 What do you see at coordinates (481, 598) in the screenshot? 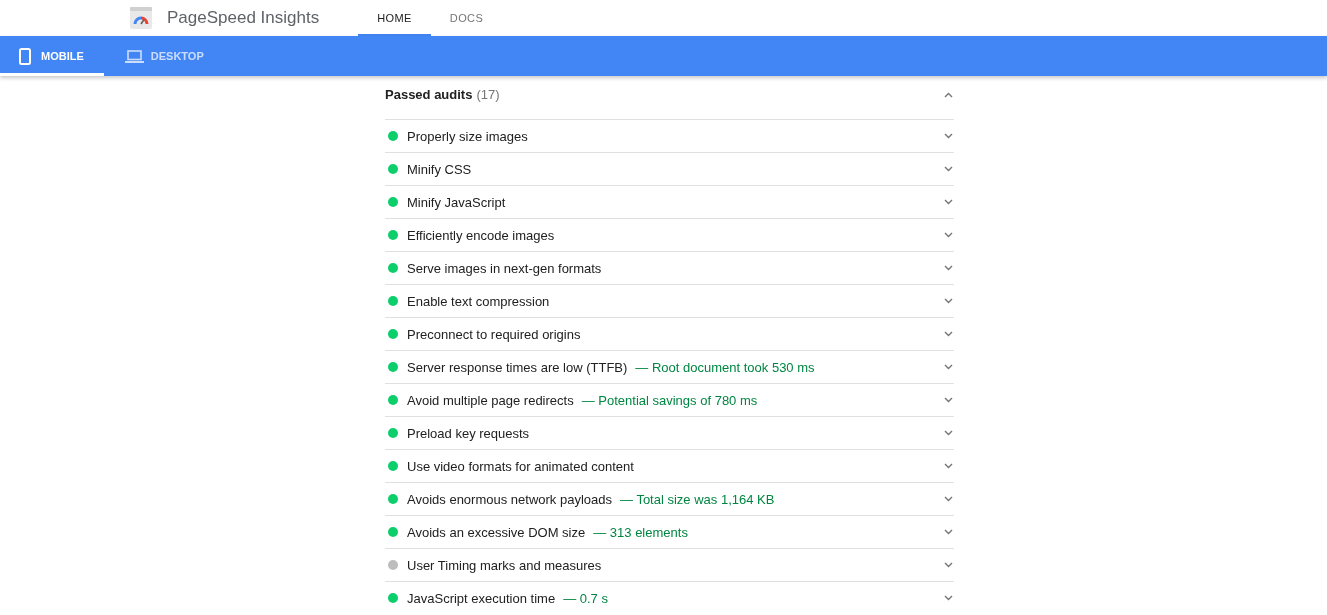
I see `audit-title: JavaScript execution time` at bounding box center [481, 598].